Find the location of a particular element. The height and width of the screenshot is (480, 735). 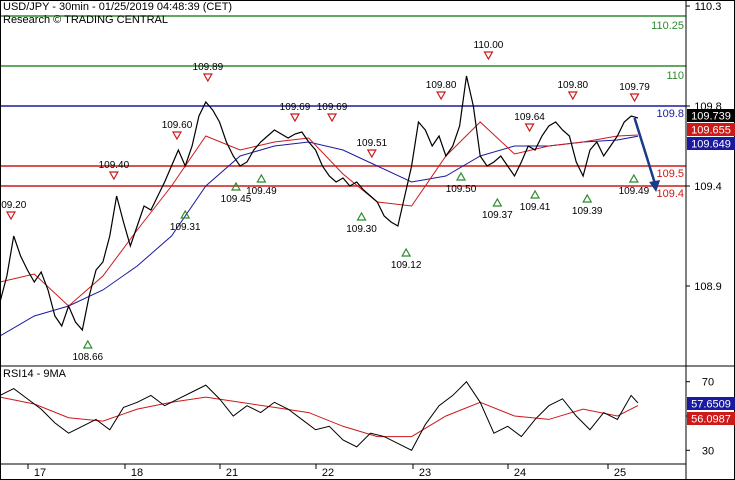

pivot-low-label-20: 109.39 is located at coordinates (587, 211).